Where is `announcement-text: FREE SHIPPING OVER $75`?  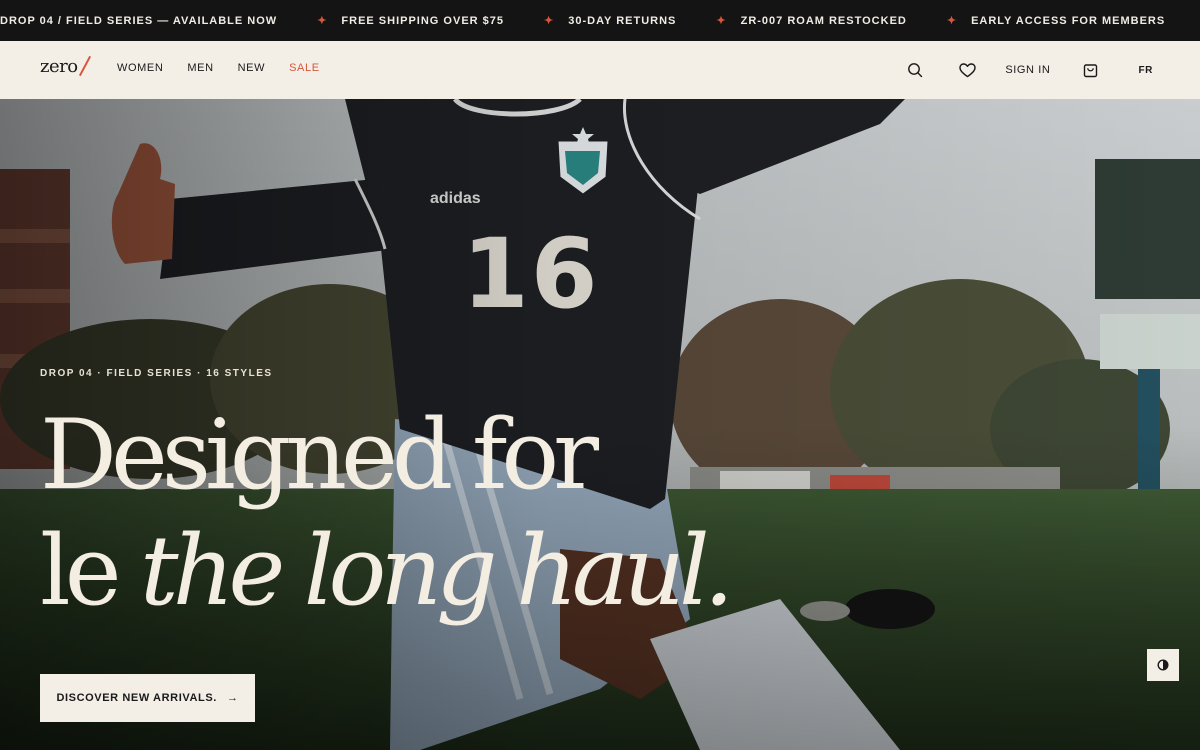 announcement-text: FREE SHIPPING OVER $75 is located at coordinates (423, 20).